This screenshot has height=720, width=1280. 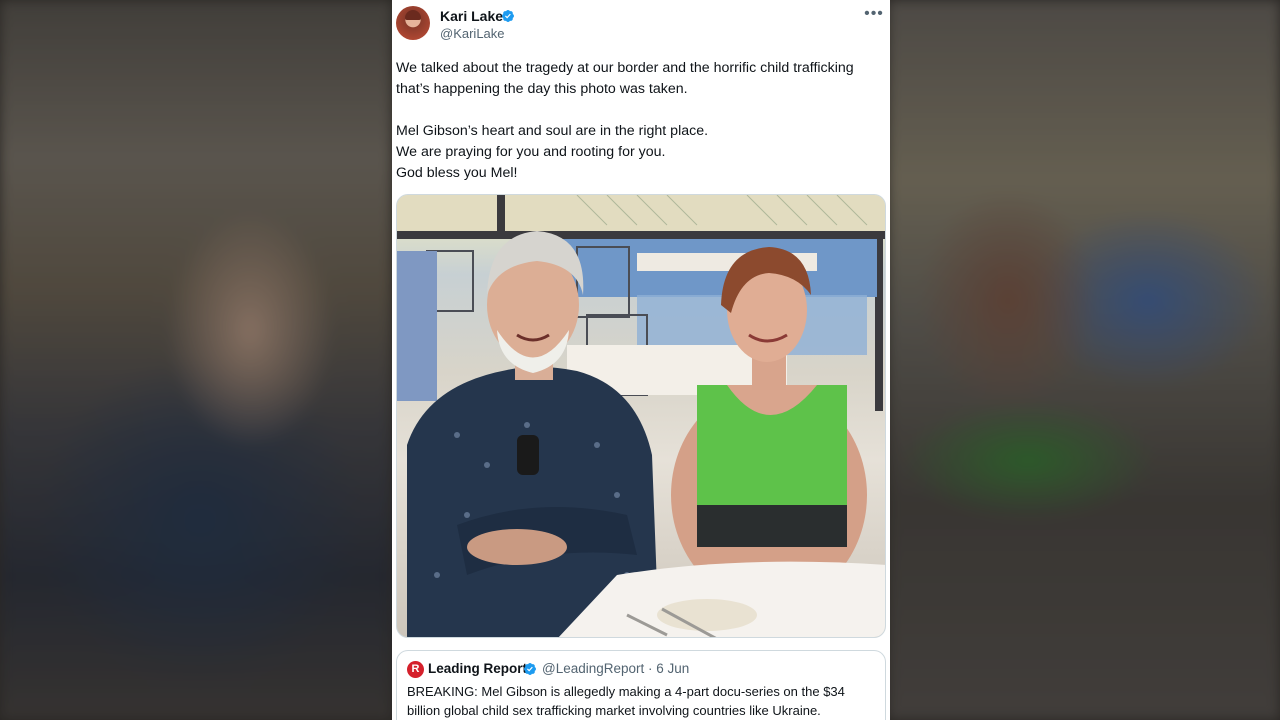 What do you see at coordinates (415, 669) in the screenshot?
I see `leading-report-logo-icon: R` at bounding box center [415, 669].